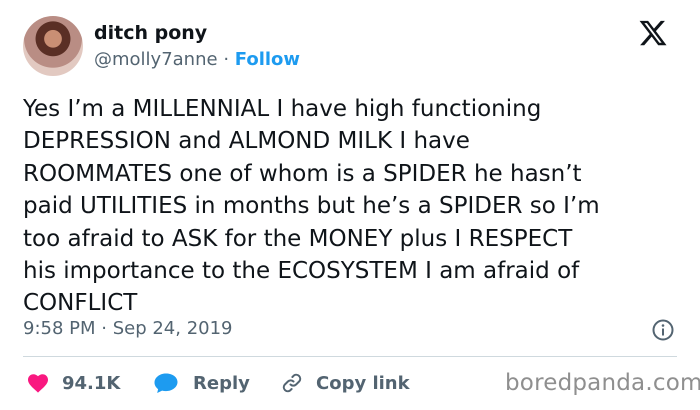  I want to click on handle-row: @molly7anne · Follow, so click(197, 59).